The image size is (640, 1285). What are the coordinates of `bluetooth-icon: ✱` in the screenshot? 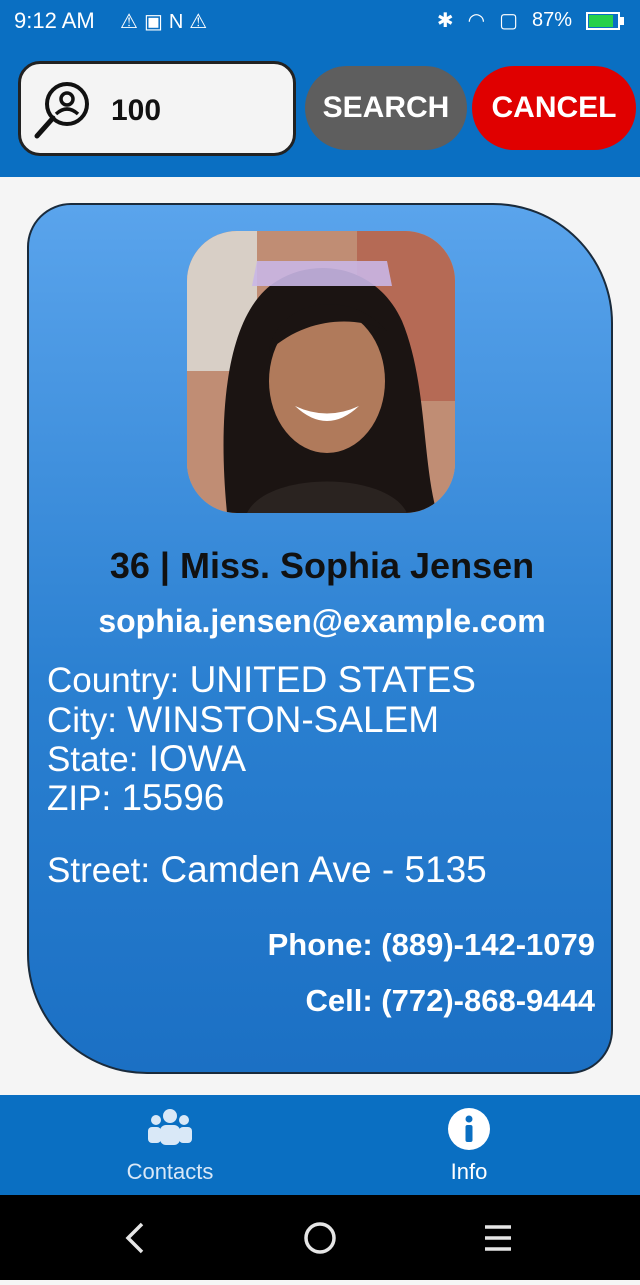 It's located at (445, 21).